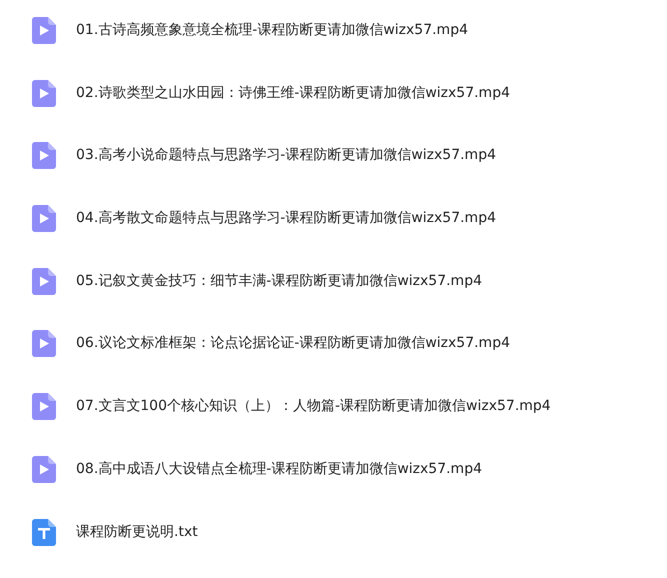  Describe the element at coordinates (286, 218) in the screenshot. I see `file-name: 04.高考散文命题特点与思路学习-课程防断更请加微信wizx57.mp4` at that location.